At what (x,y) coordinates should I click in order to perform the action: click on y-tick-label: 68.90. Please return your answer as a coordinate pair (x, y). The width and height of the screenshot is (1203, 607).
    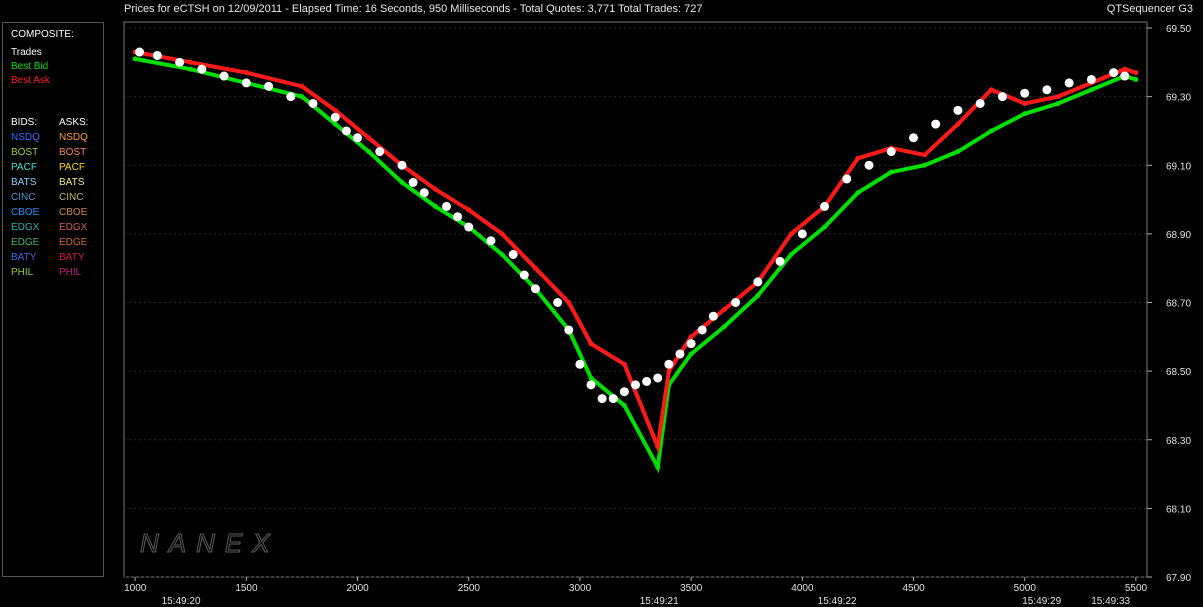
    Looking at the image, I should click on (1178, 235).